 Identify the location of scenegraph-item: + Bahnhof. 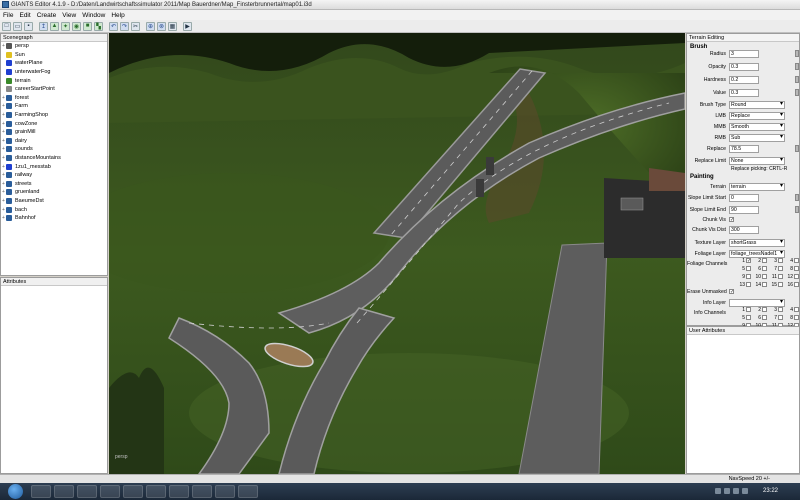
(54, 218).